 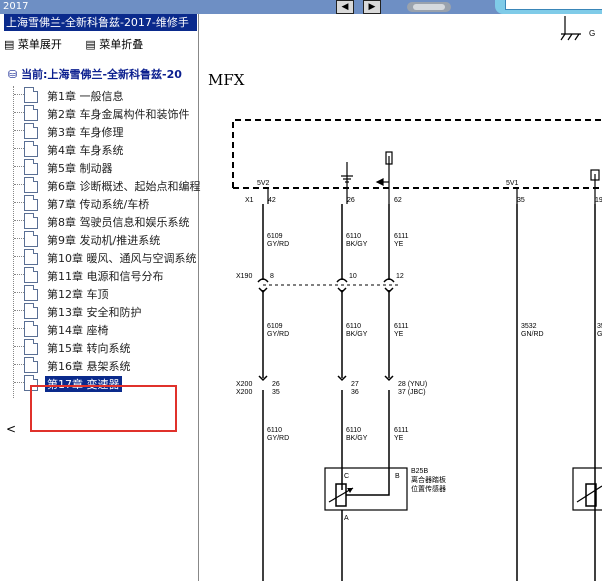 What do you see at coordinates (122, 258) in the screenshot?
I see `tree-item-label: 第10章 暖风、通风与空调系统` at bounding box center [122, 258].